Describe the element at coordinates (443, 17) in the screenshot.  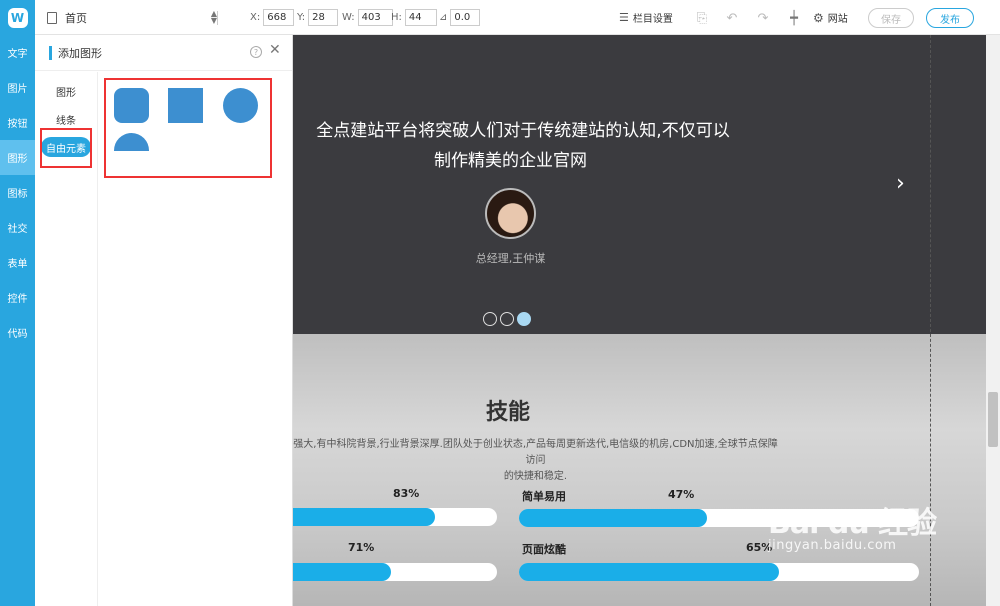
I see `angle-icon: ⊿` at that location.